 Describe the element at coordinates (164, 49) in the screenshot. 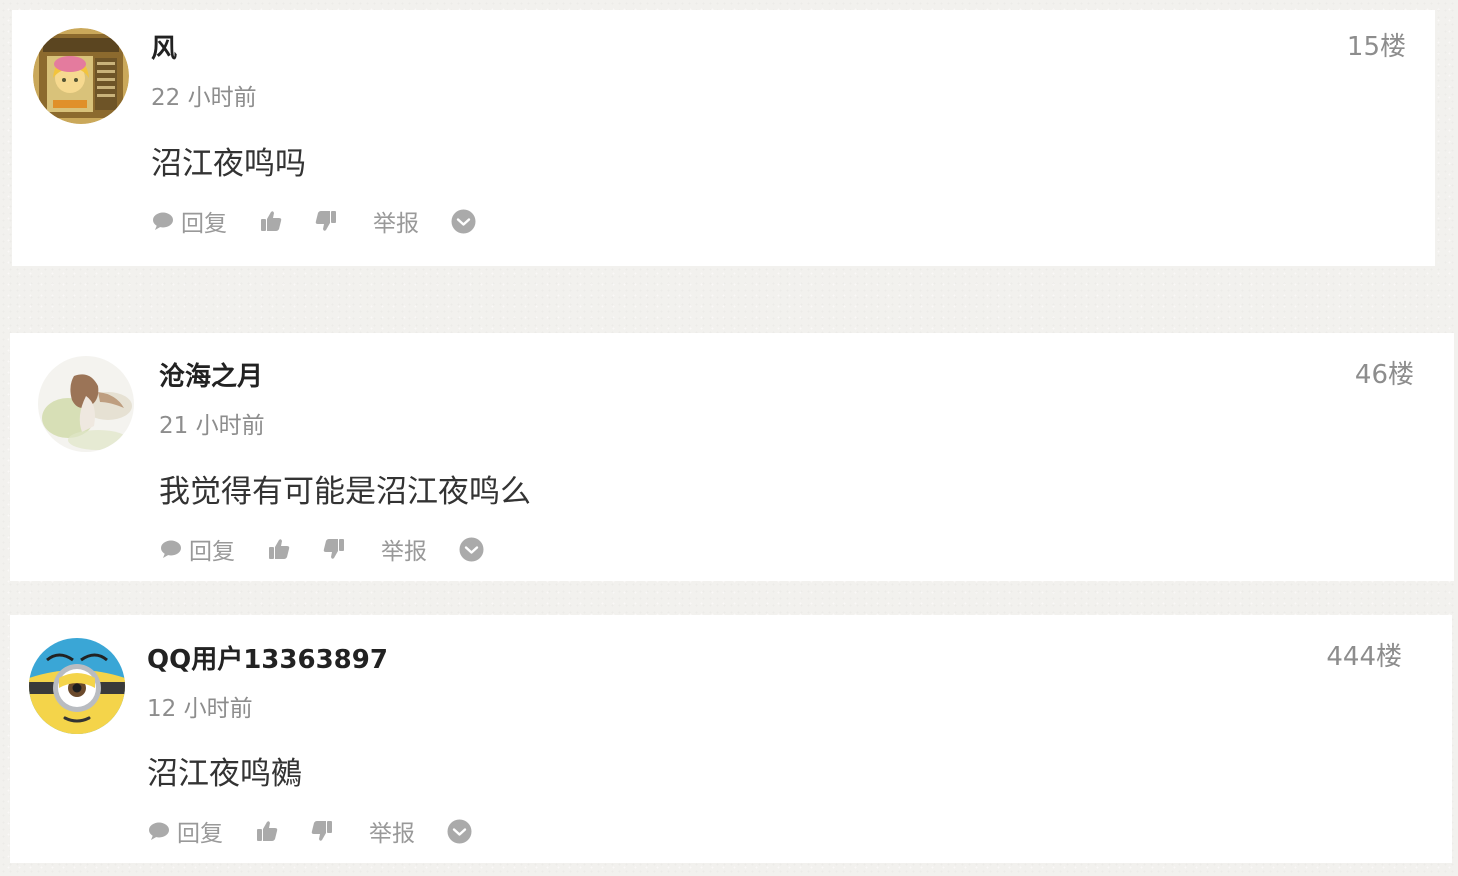

I see `author-name: 风` at that location.